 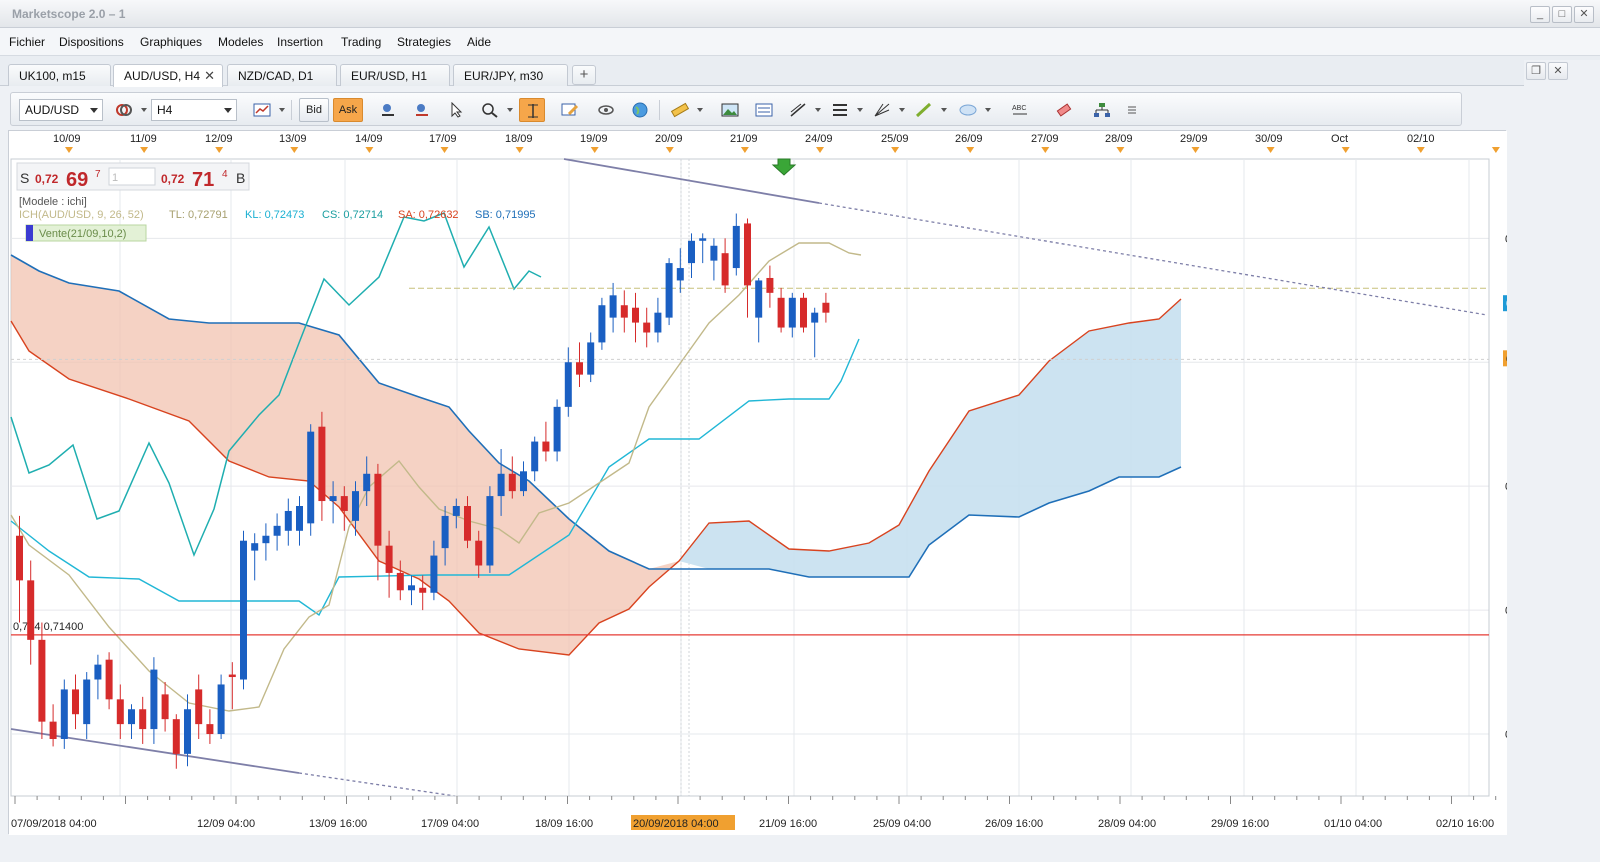 I want to click on more-tools-button, so click(x=1132, y=110).